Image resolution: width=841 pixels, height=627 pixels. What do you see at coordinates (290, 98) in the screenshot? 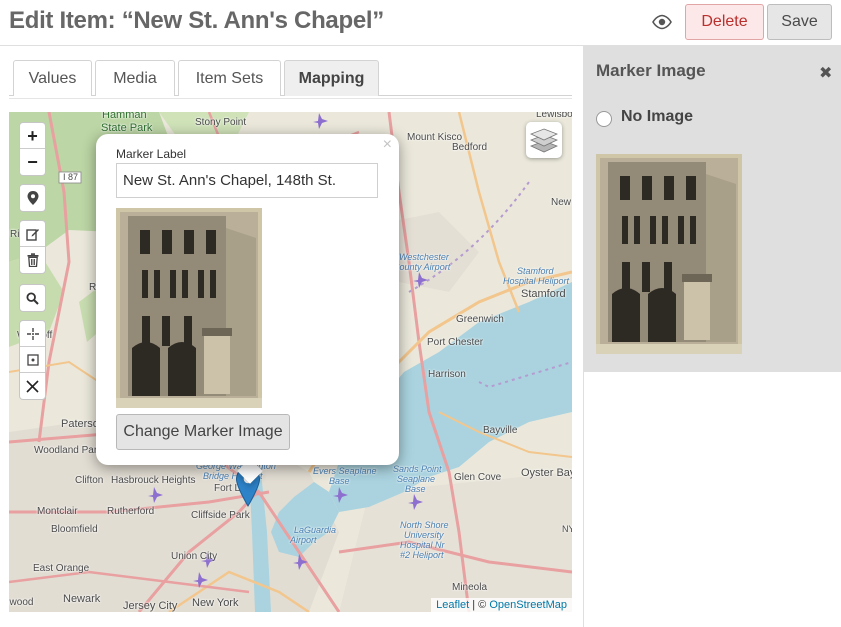
I see `tab-divider` at bounding box center [290, 98].